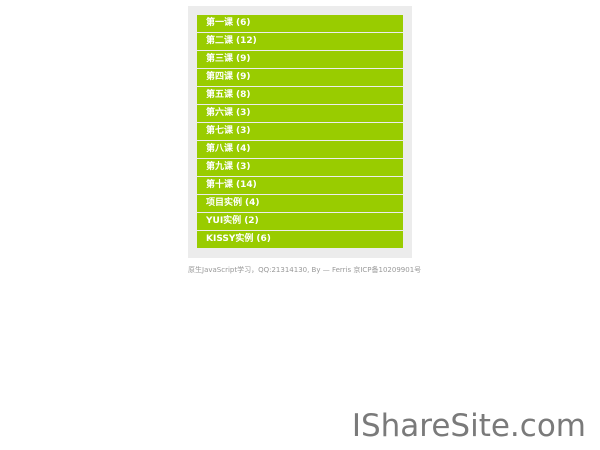  Describe the element at coordinates (246, 41) in the screenshot. I see `menu-item-count: (12)` at that location.